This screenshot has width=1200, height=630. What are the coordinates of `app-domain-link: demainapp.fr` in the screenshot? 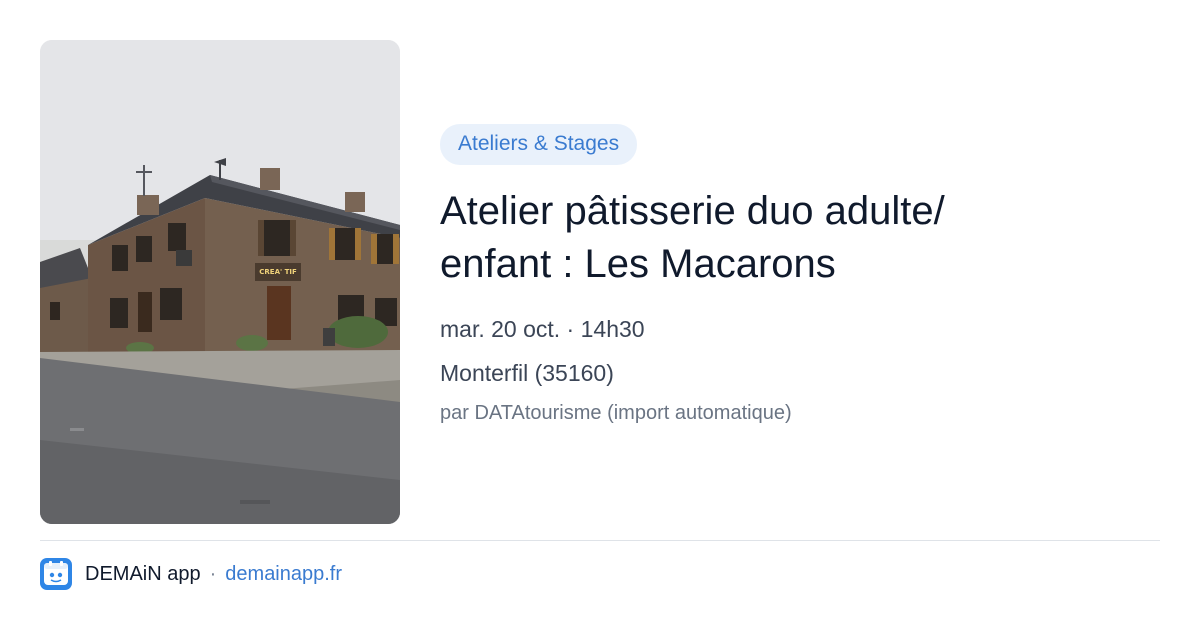 It's located at (283, 574).